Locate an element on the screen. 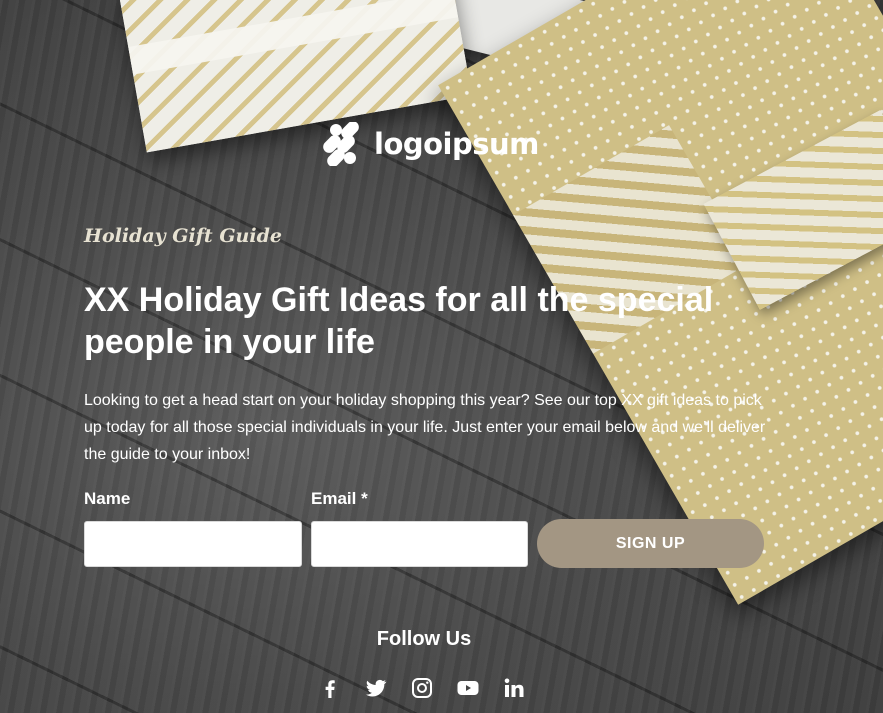 The width and height of the screenshot is (883, 713). brand-logo: logoipsum is located at coordinates (429, 144).